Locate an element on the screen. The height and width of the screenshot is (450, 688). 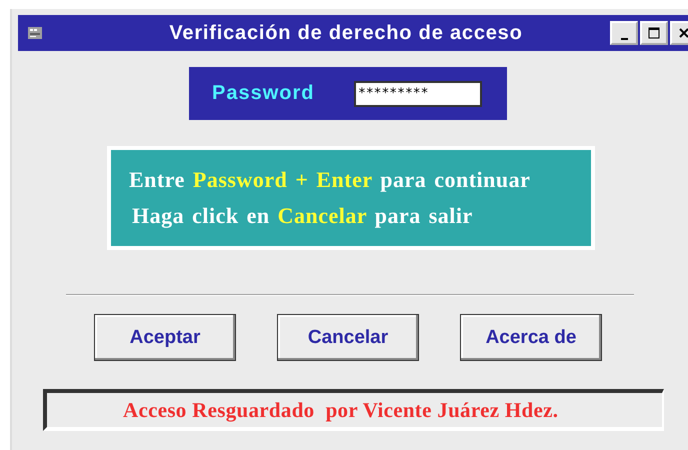
maximize-icon is located at coordinates (654, 33).